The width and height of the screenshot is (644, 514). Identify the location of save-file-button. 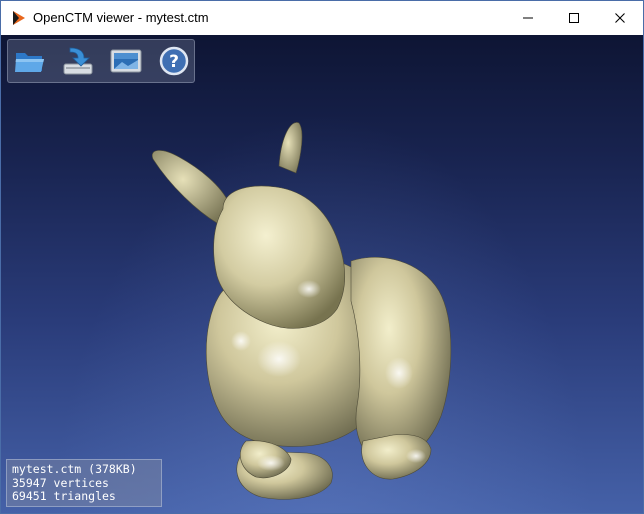
(78, 61).